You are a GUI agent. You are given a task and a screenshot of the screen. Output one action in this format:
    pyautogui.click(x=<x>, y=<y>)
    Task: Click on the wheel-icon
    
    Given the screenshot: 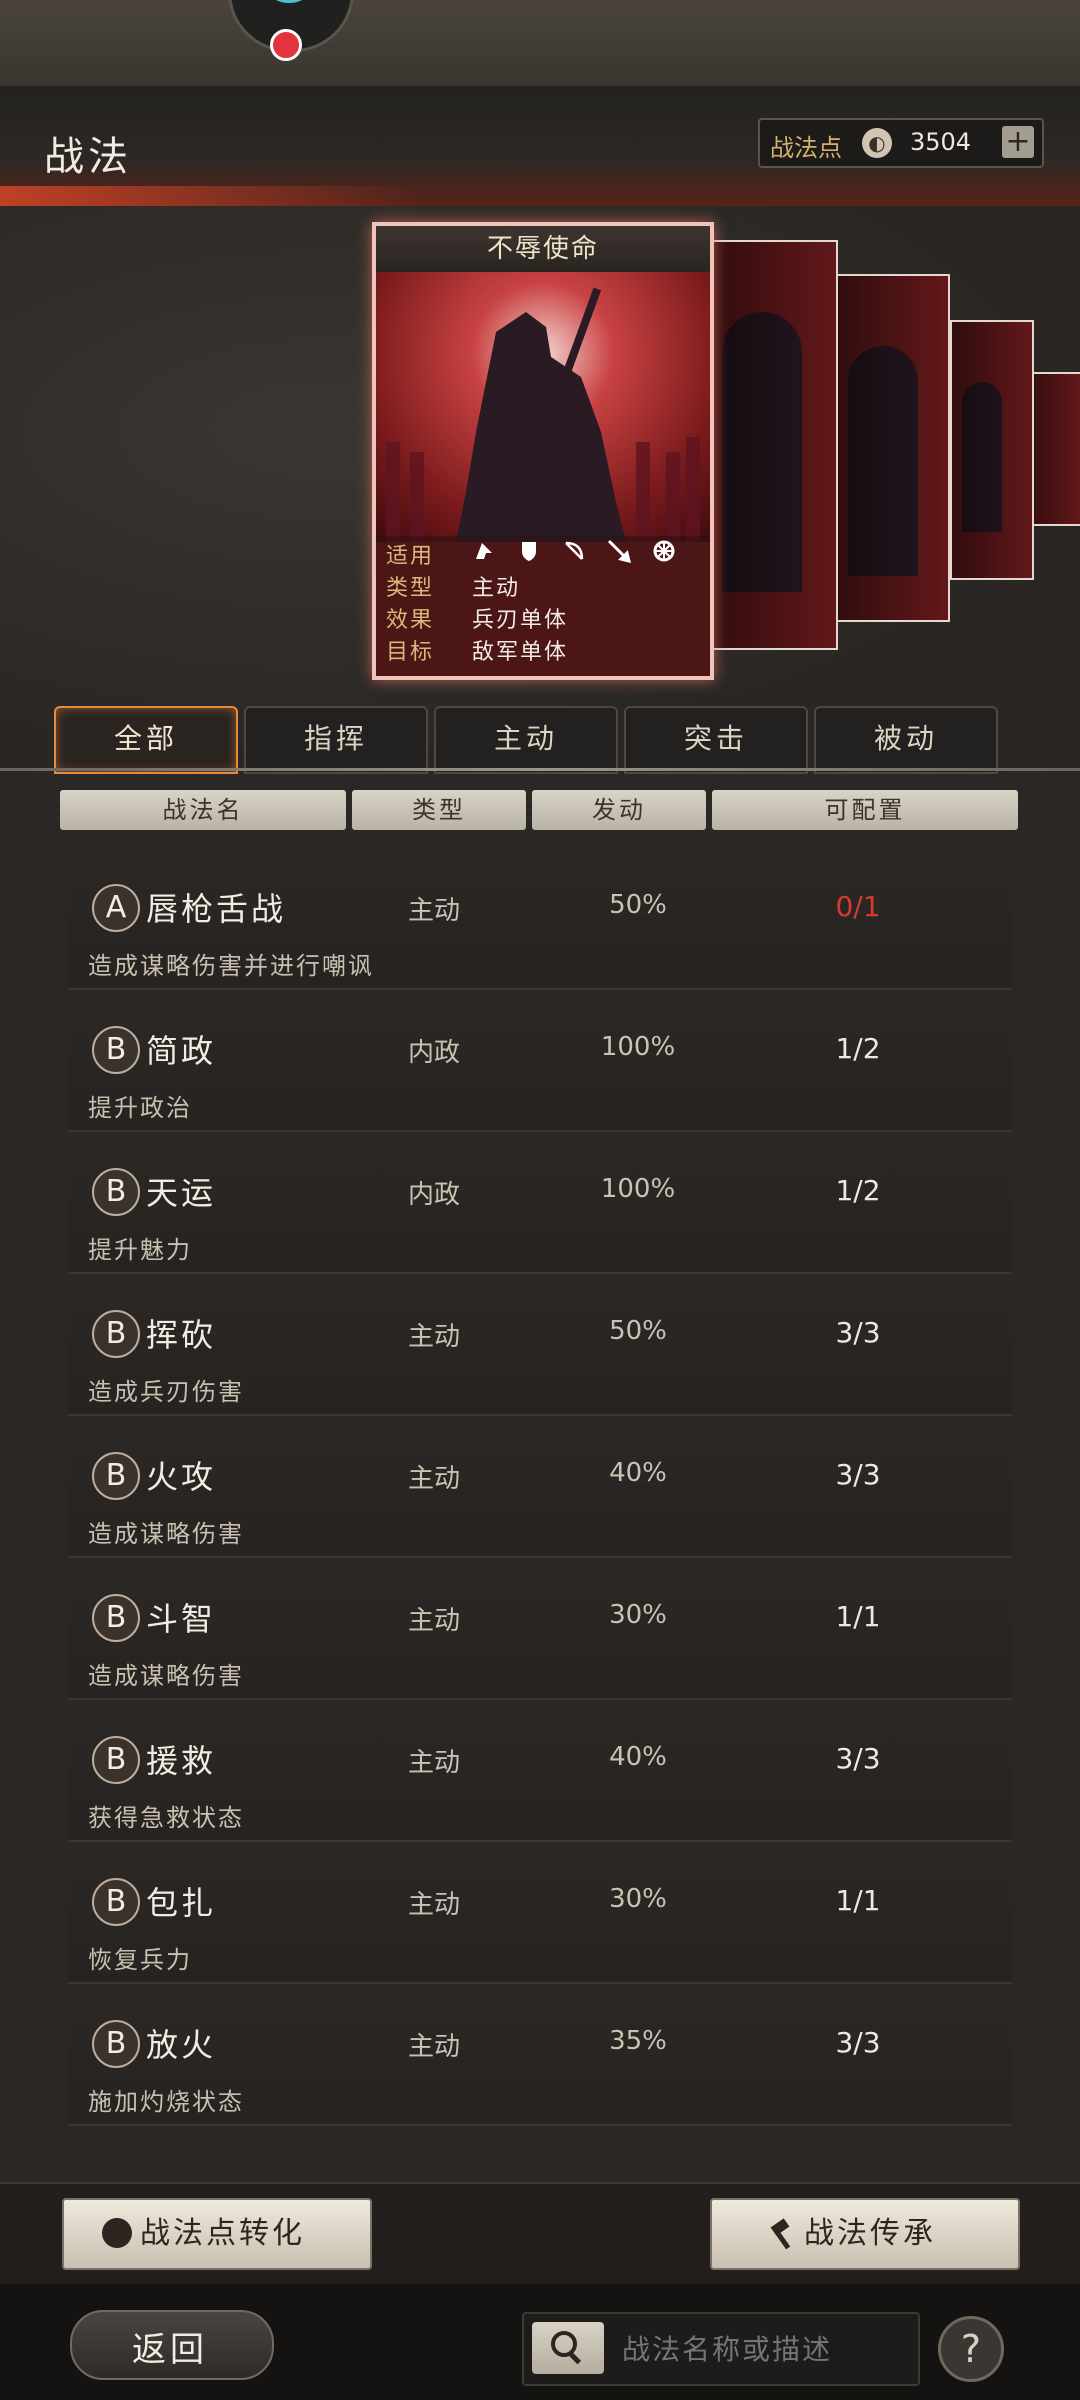 What is the action you would take?
    pyautogui.click(x=664, y=551)
    